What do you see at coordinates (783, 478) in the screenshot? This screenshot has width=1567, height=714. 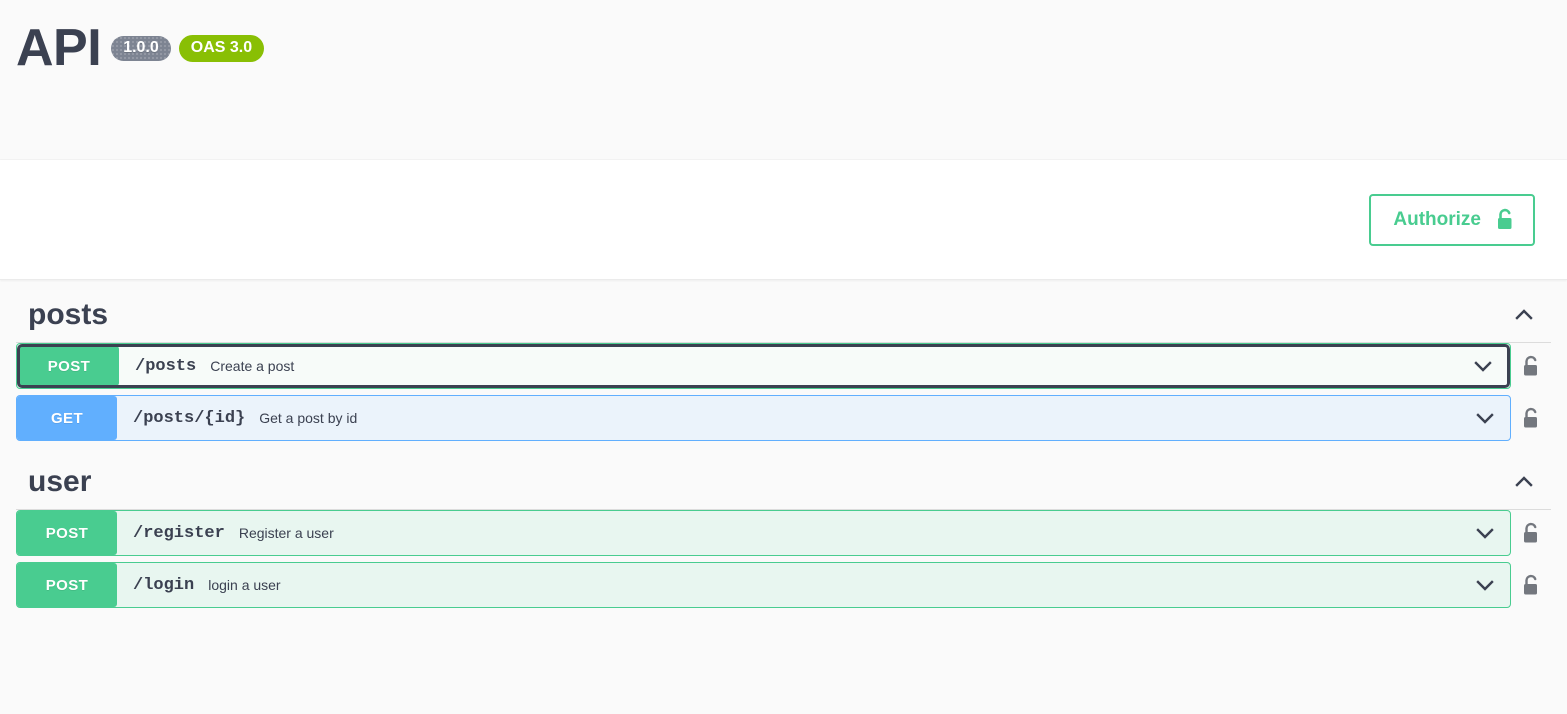 I see `tag-section-header-user: user` at bounding box center [783, 478].